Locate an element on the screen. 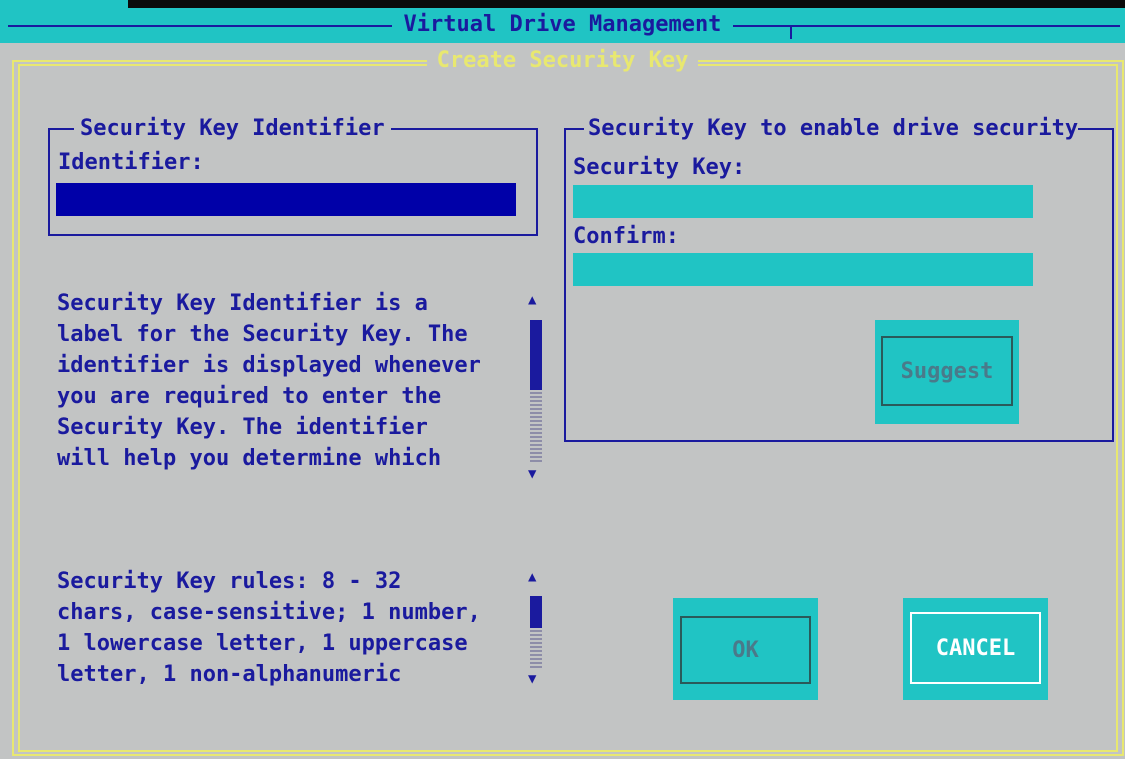  top-strip-tab is located at coordinates (64, 4).